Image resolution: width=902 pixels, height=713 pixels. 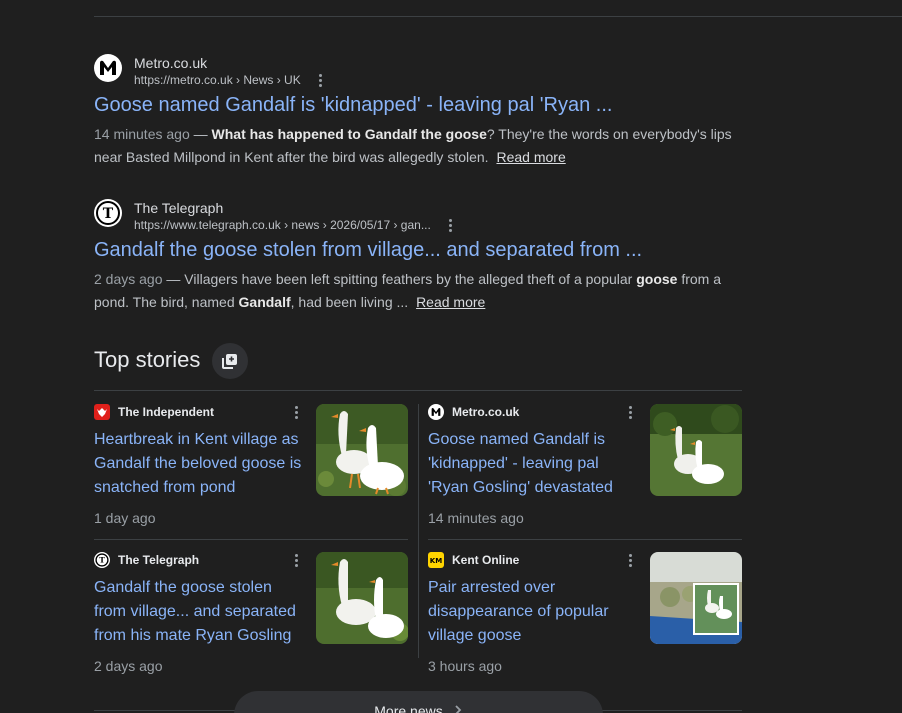 I want to click on card-timestamp: 3 hours ago, so click(x=465, y=666).